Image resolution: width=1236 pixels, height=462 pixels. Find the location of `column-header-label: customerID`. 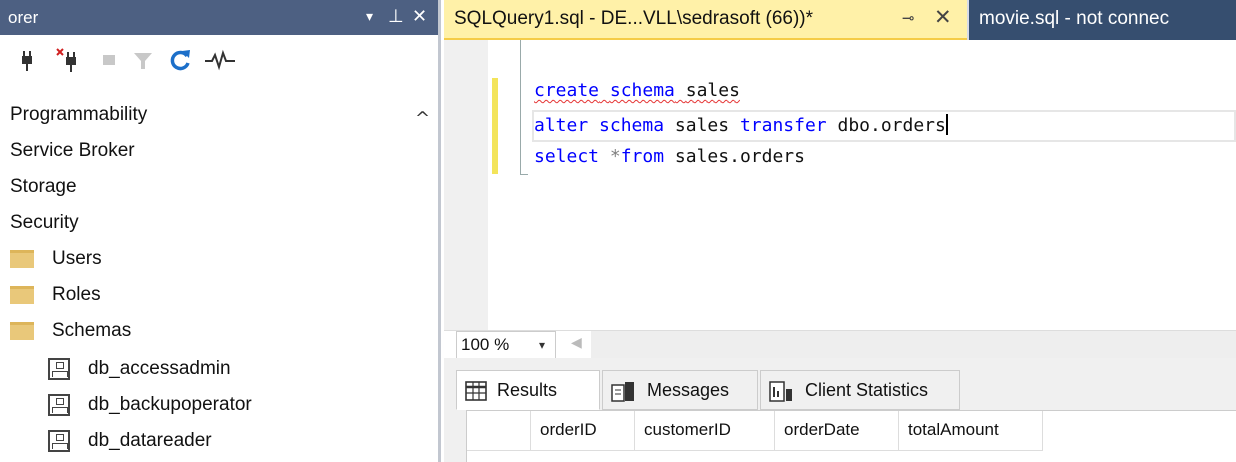

column-header-label: customerID is located at coordinates (687, 429).